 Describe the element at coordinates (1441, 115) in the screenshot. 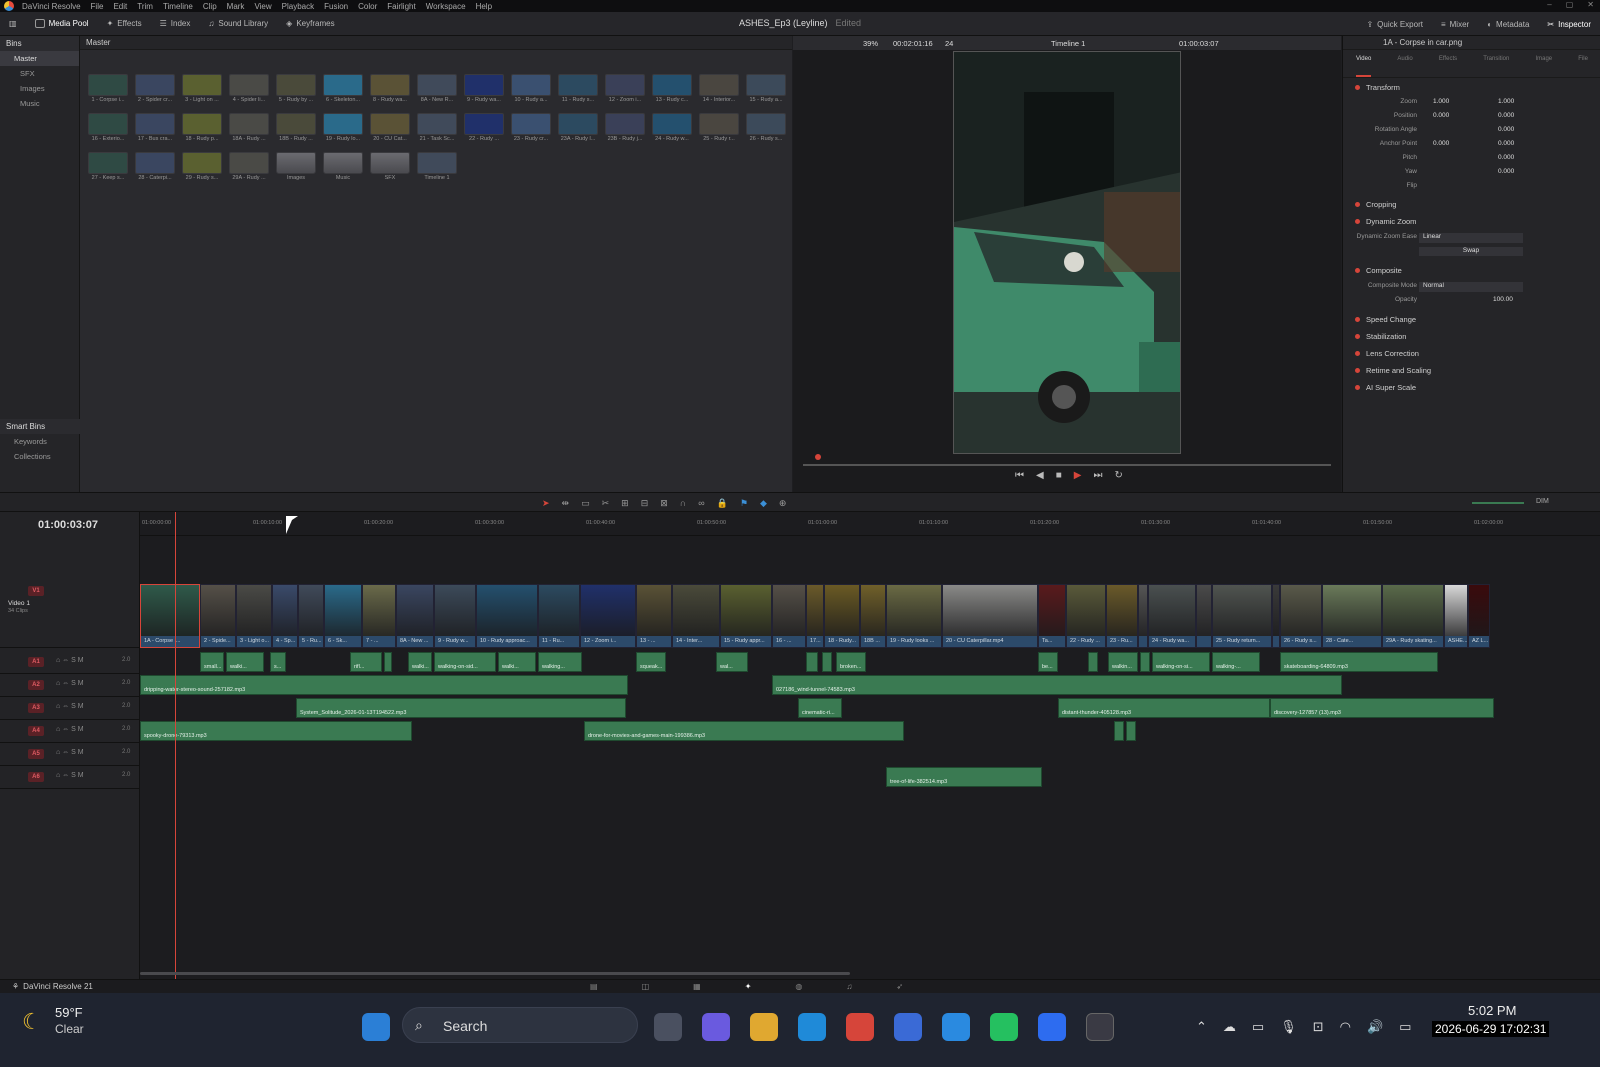

I see `transform-x-value: 0.000` at that location.